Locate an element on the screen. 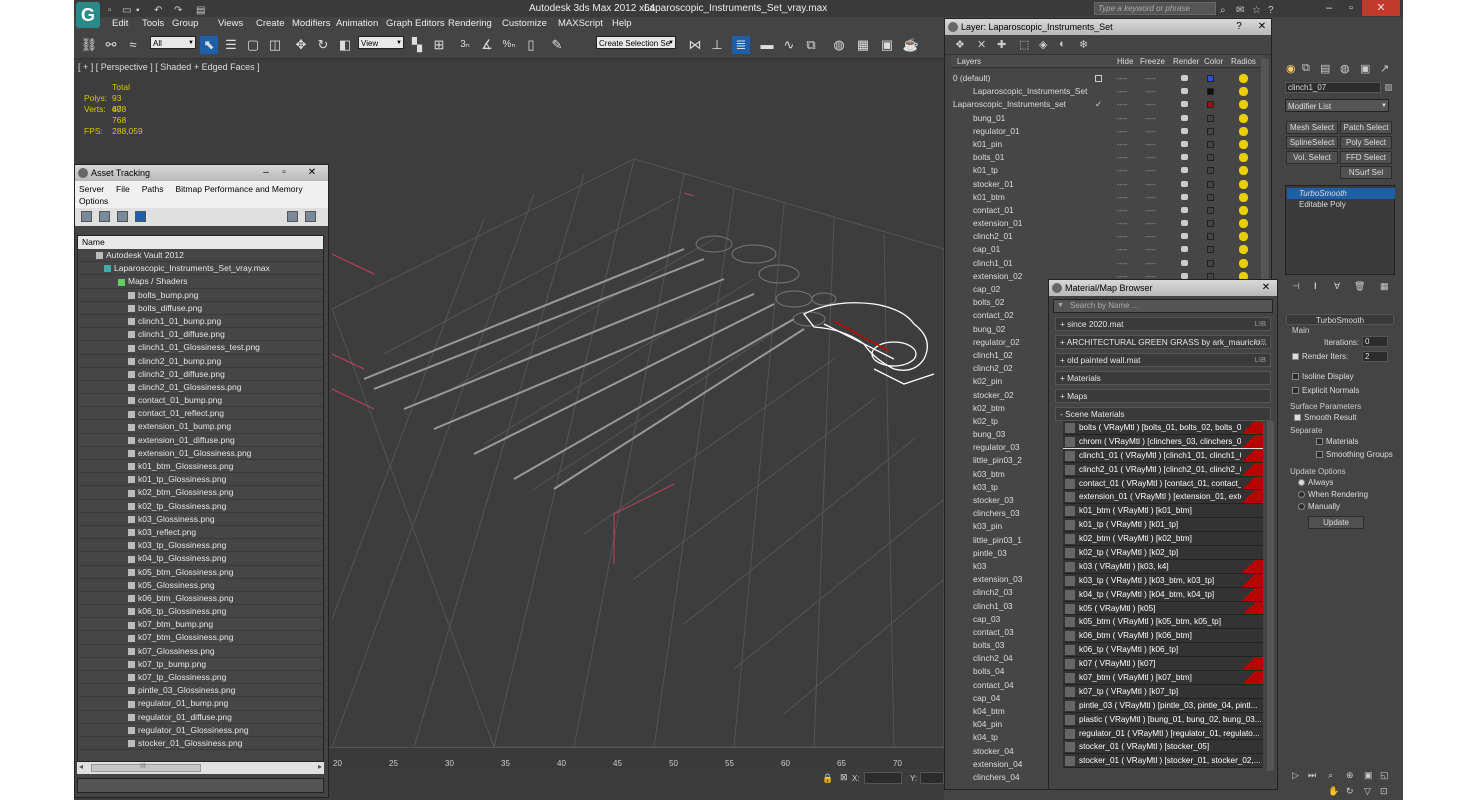  menu-maxscript: MAXScript is located at coordinates (580, 24).